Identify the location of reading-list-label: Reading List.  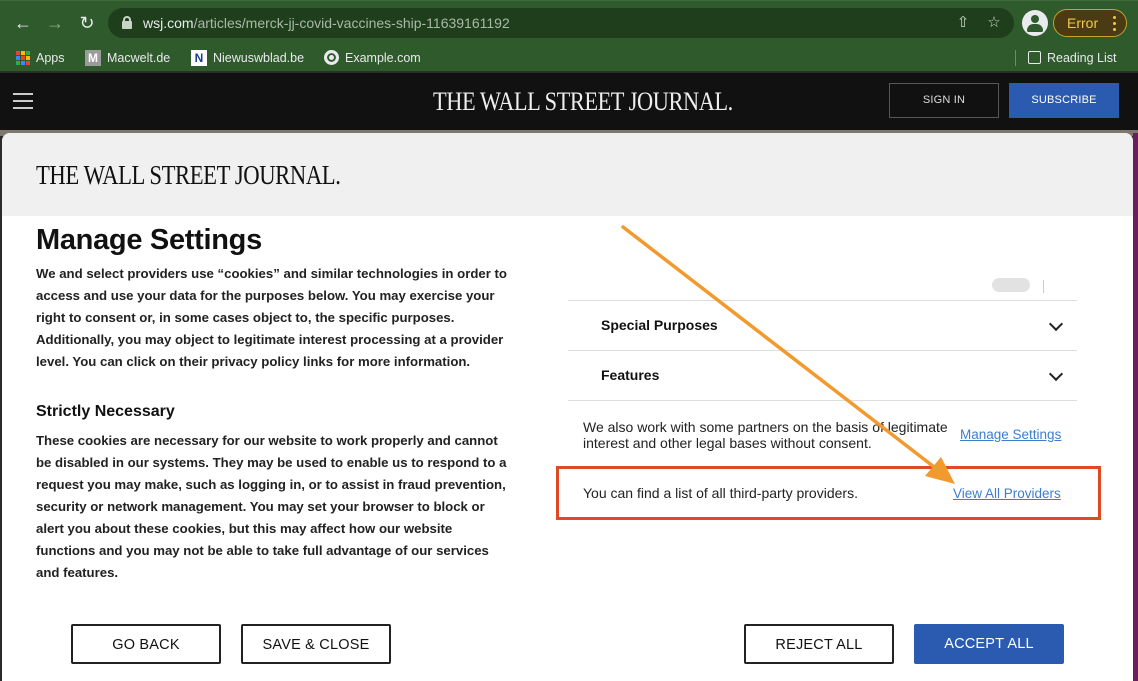
(1082, 58).